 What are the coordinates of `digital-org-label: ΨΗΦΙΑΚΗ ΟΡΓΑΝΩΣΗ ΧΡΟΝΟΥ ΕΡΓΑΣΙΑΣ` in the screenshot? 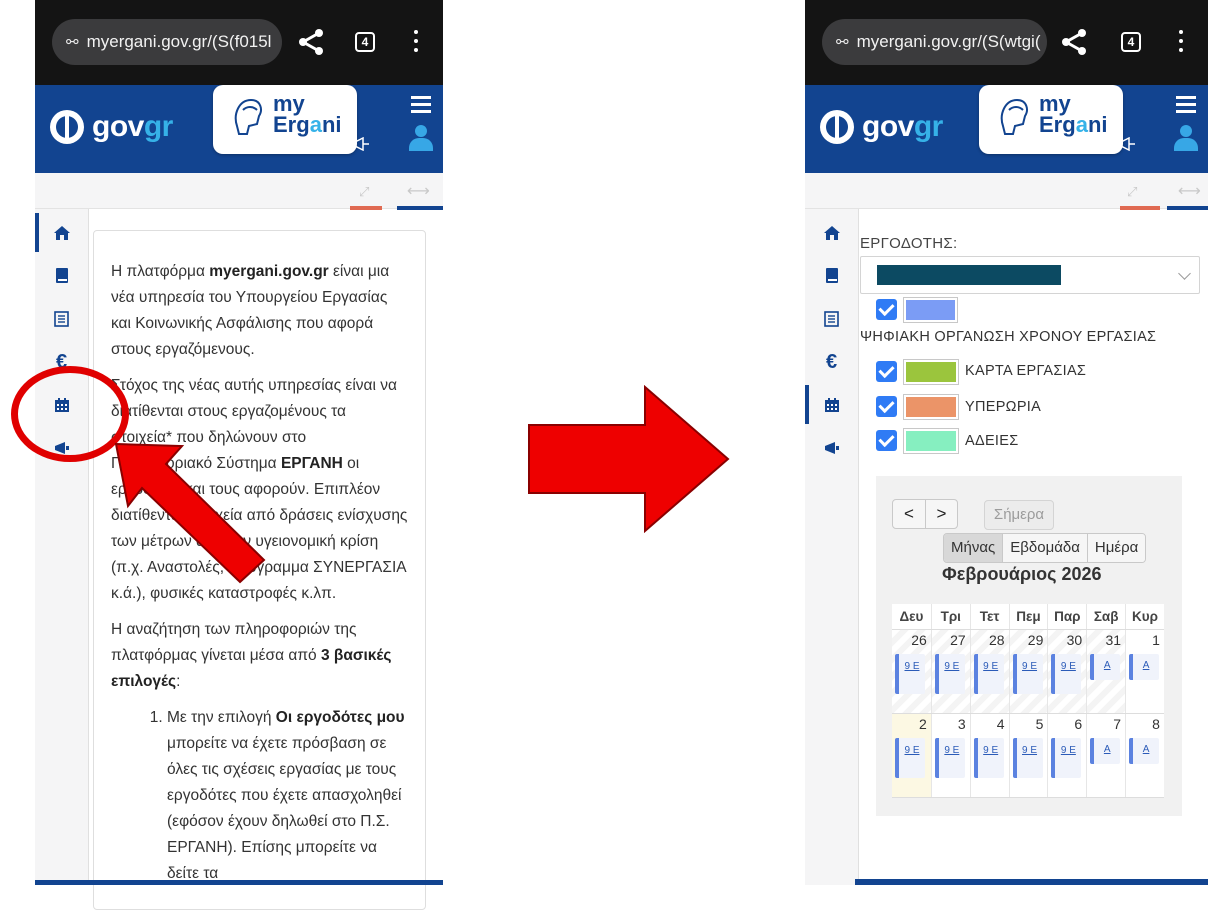 It's located at (1008, 337).